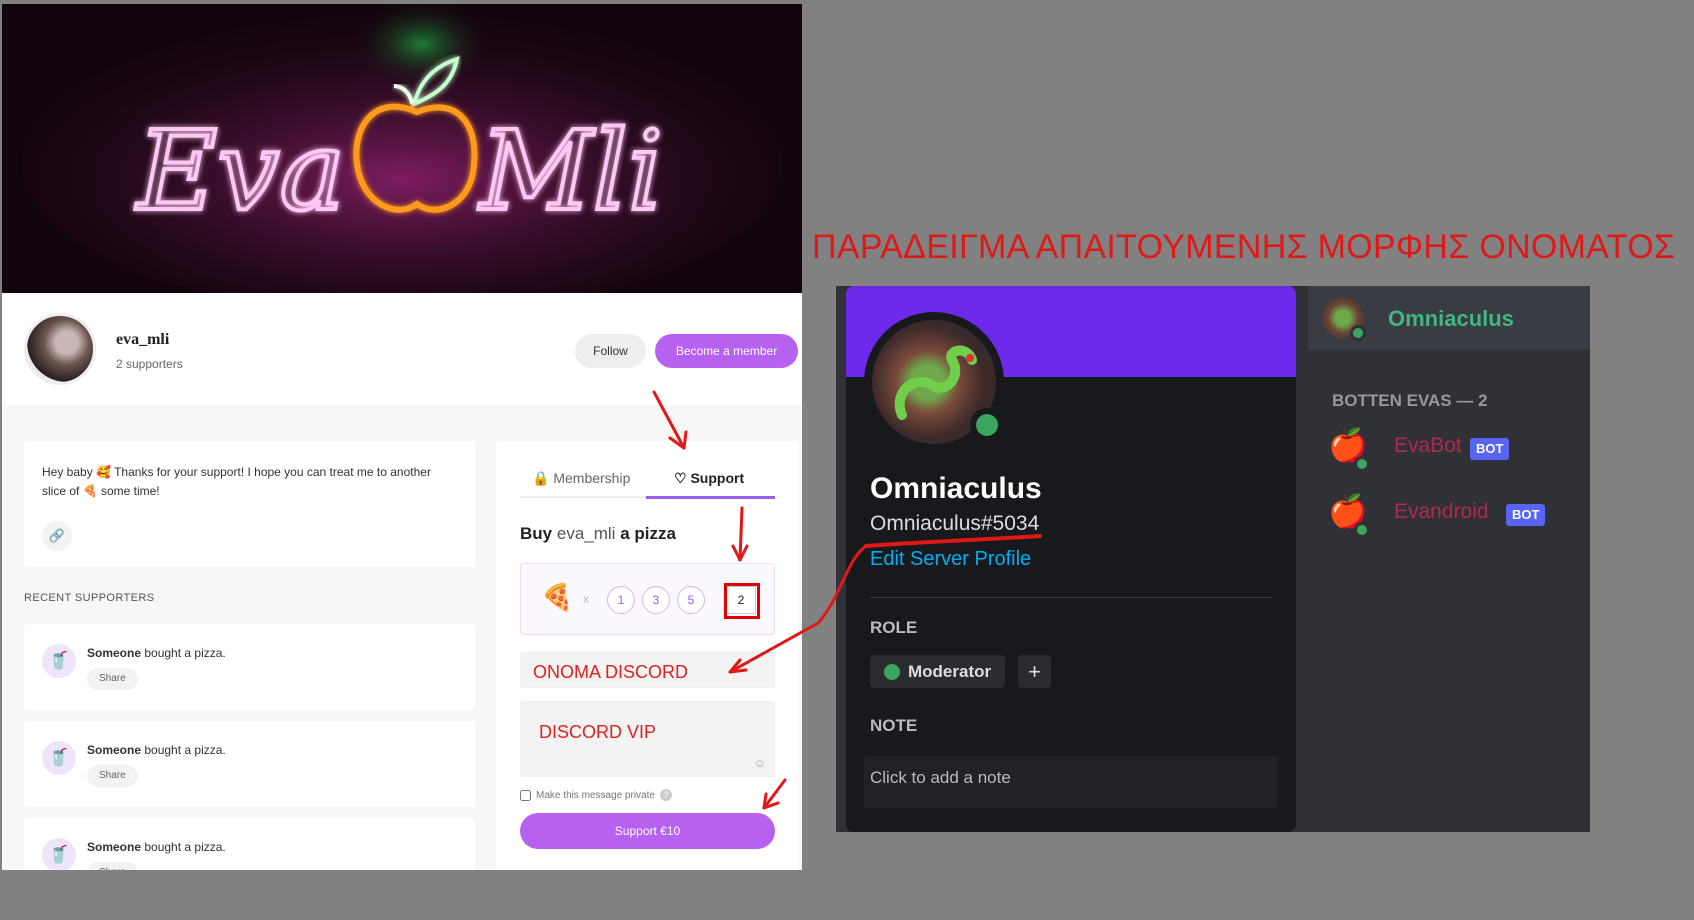 The height and width of the screenshot is (920, 1694). What do you see at coordinates (586, 599) in the screenshot?
I see `times-sign: x` at bounding box center [586, 599].